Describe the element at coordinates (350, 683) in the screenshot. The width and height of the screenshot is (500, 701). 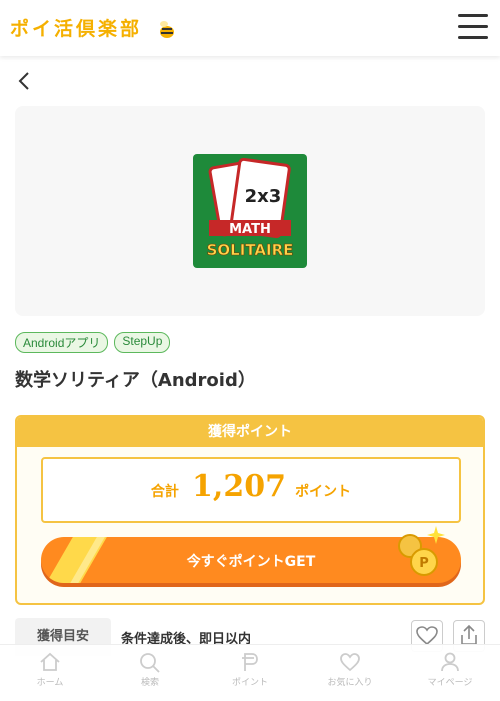
I see `nav-label-favorites: お気に入り` at that location.